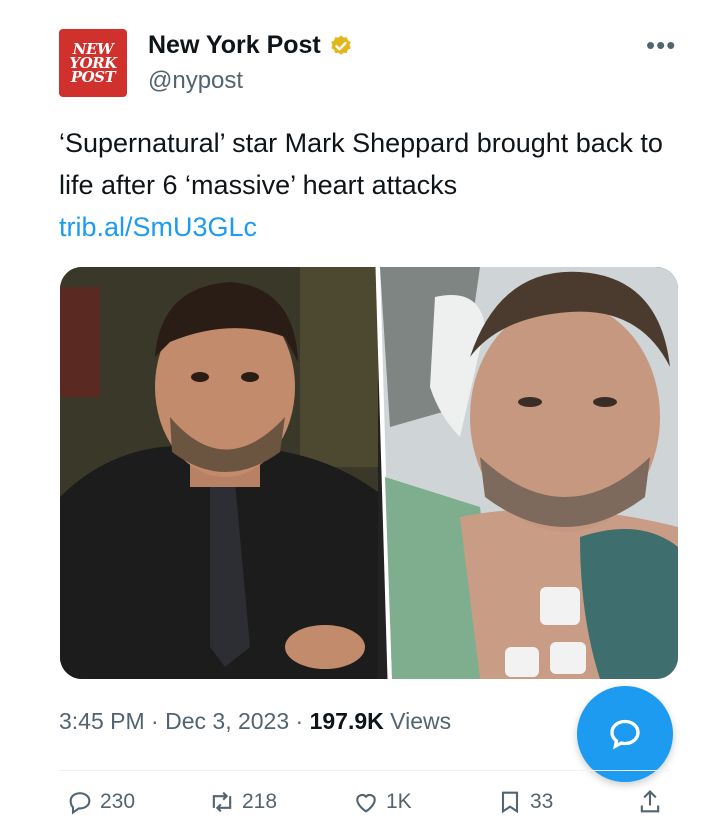 Image resolution: width=720 pixels, height=828 pixels. Describe the element at coordinates (341, 45) in the screenshot. I see `verified-badge-icon` at that location.